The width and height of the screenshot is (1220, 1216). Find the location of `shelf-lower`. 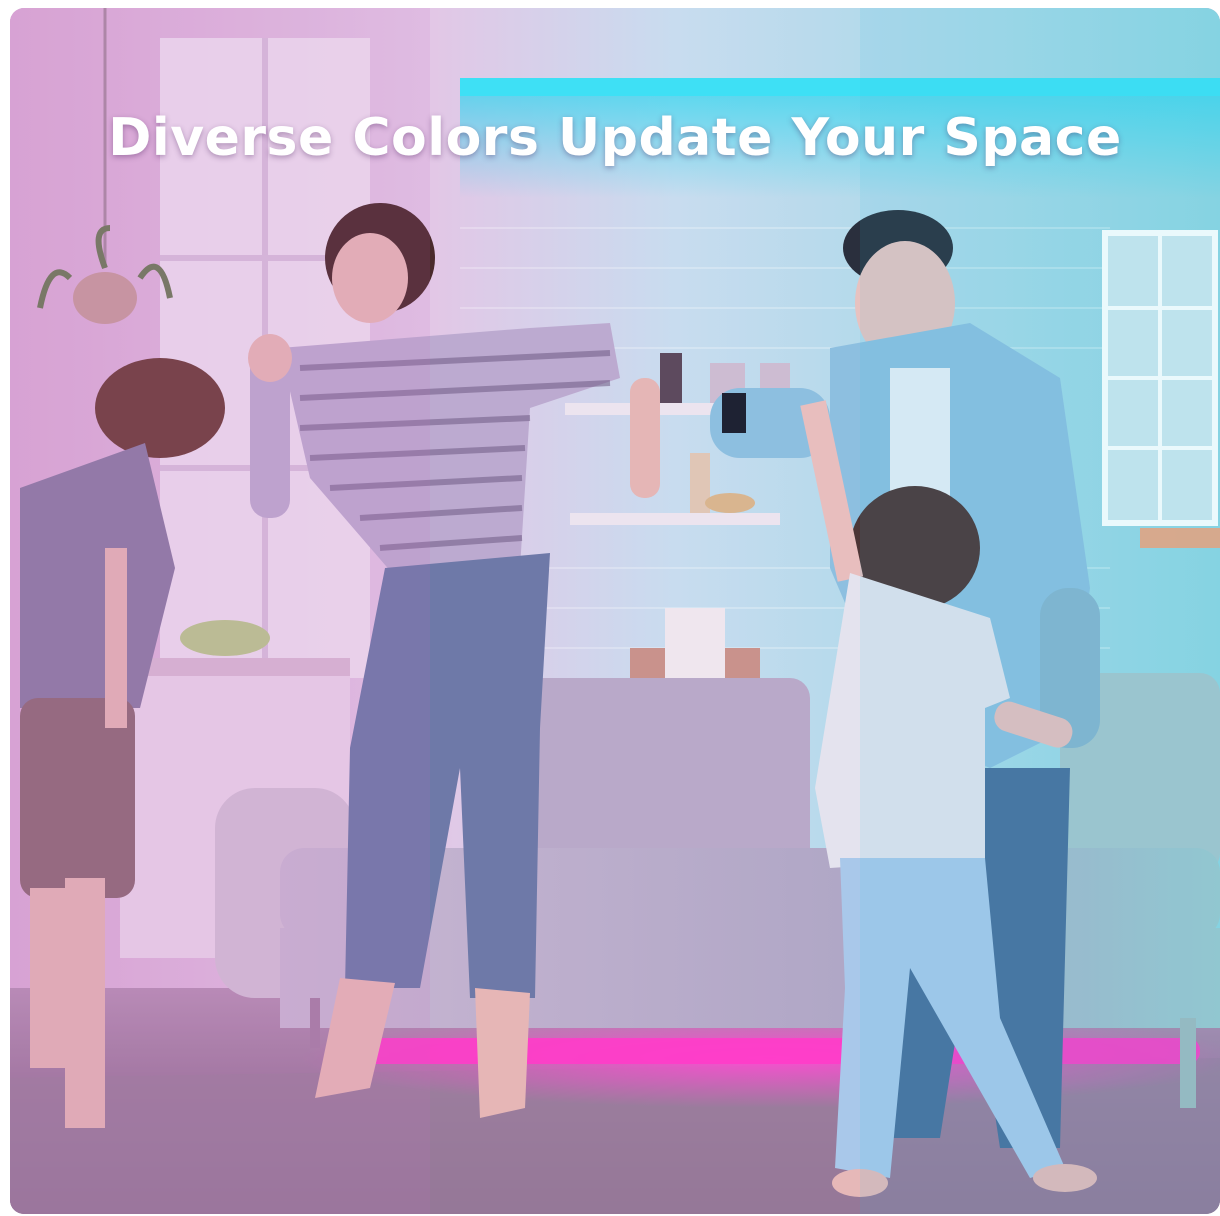

shelf-lower is located at coordinates (675, 519).